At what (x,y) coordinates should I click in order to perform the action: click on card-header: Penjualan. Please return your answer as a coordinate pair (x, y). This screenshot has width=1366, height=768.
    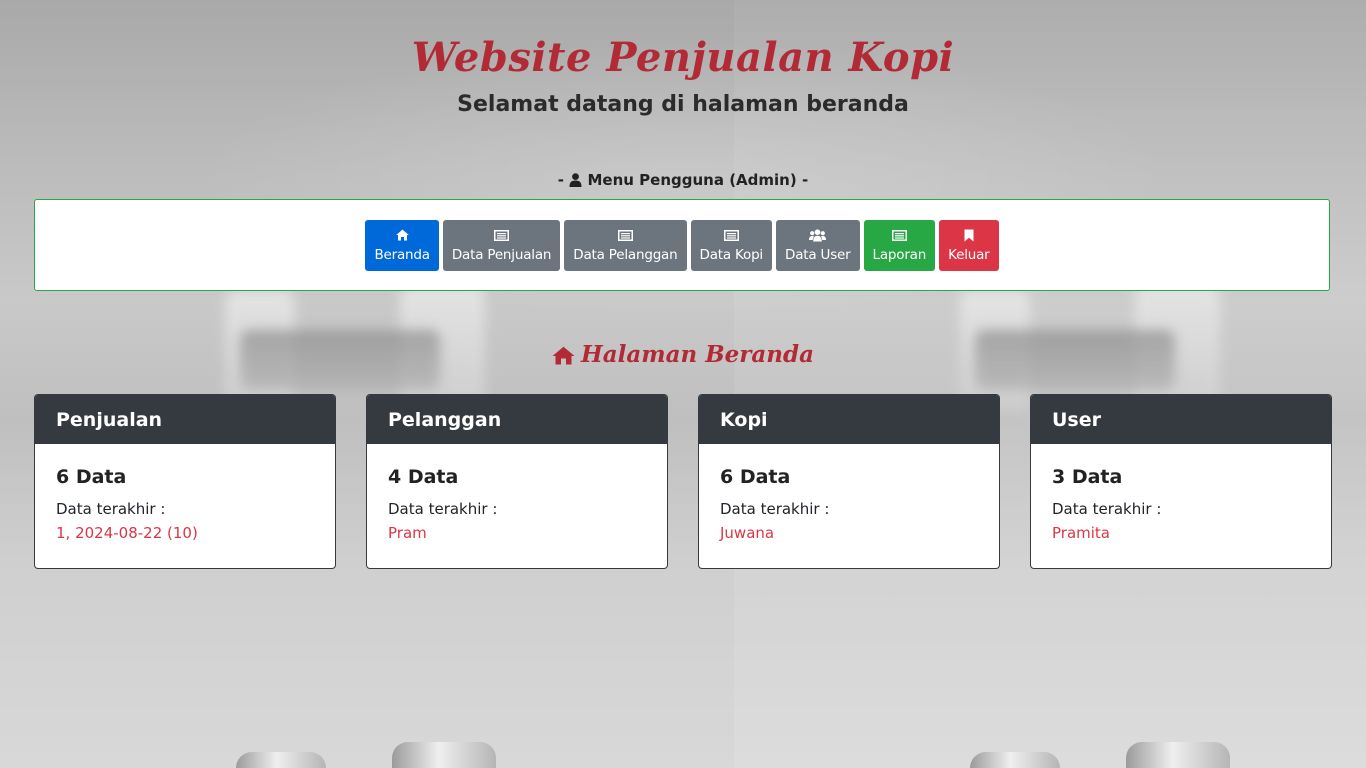
    Looking at the image, I should click on (185, 419).